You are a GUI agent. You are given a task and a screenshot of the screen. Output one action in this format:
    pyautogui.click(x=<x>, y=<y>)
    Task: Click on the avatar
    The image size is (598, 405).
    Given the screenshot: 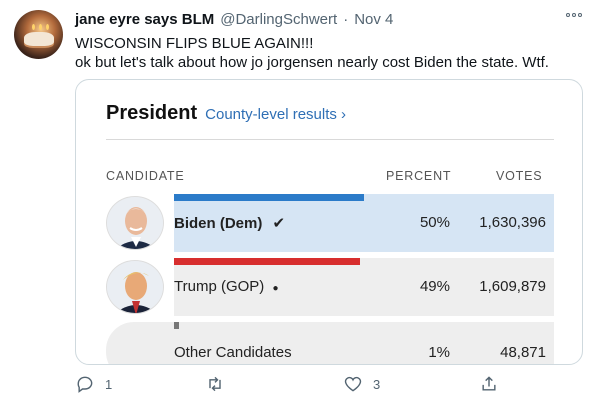 What is the action you would take?
    pyautogui.click(x=38, y=34)
    